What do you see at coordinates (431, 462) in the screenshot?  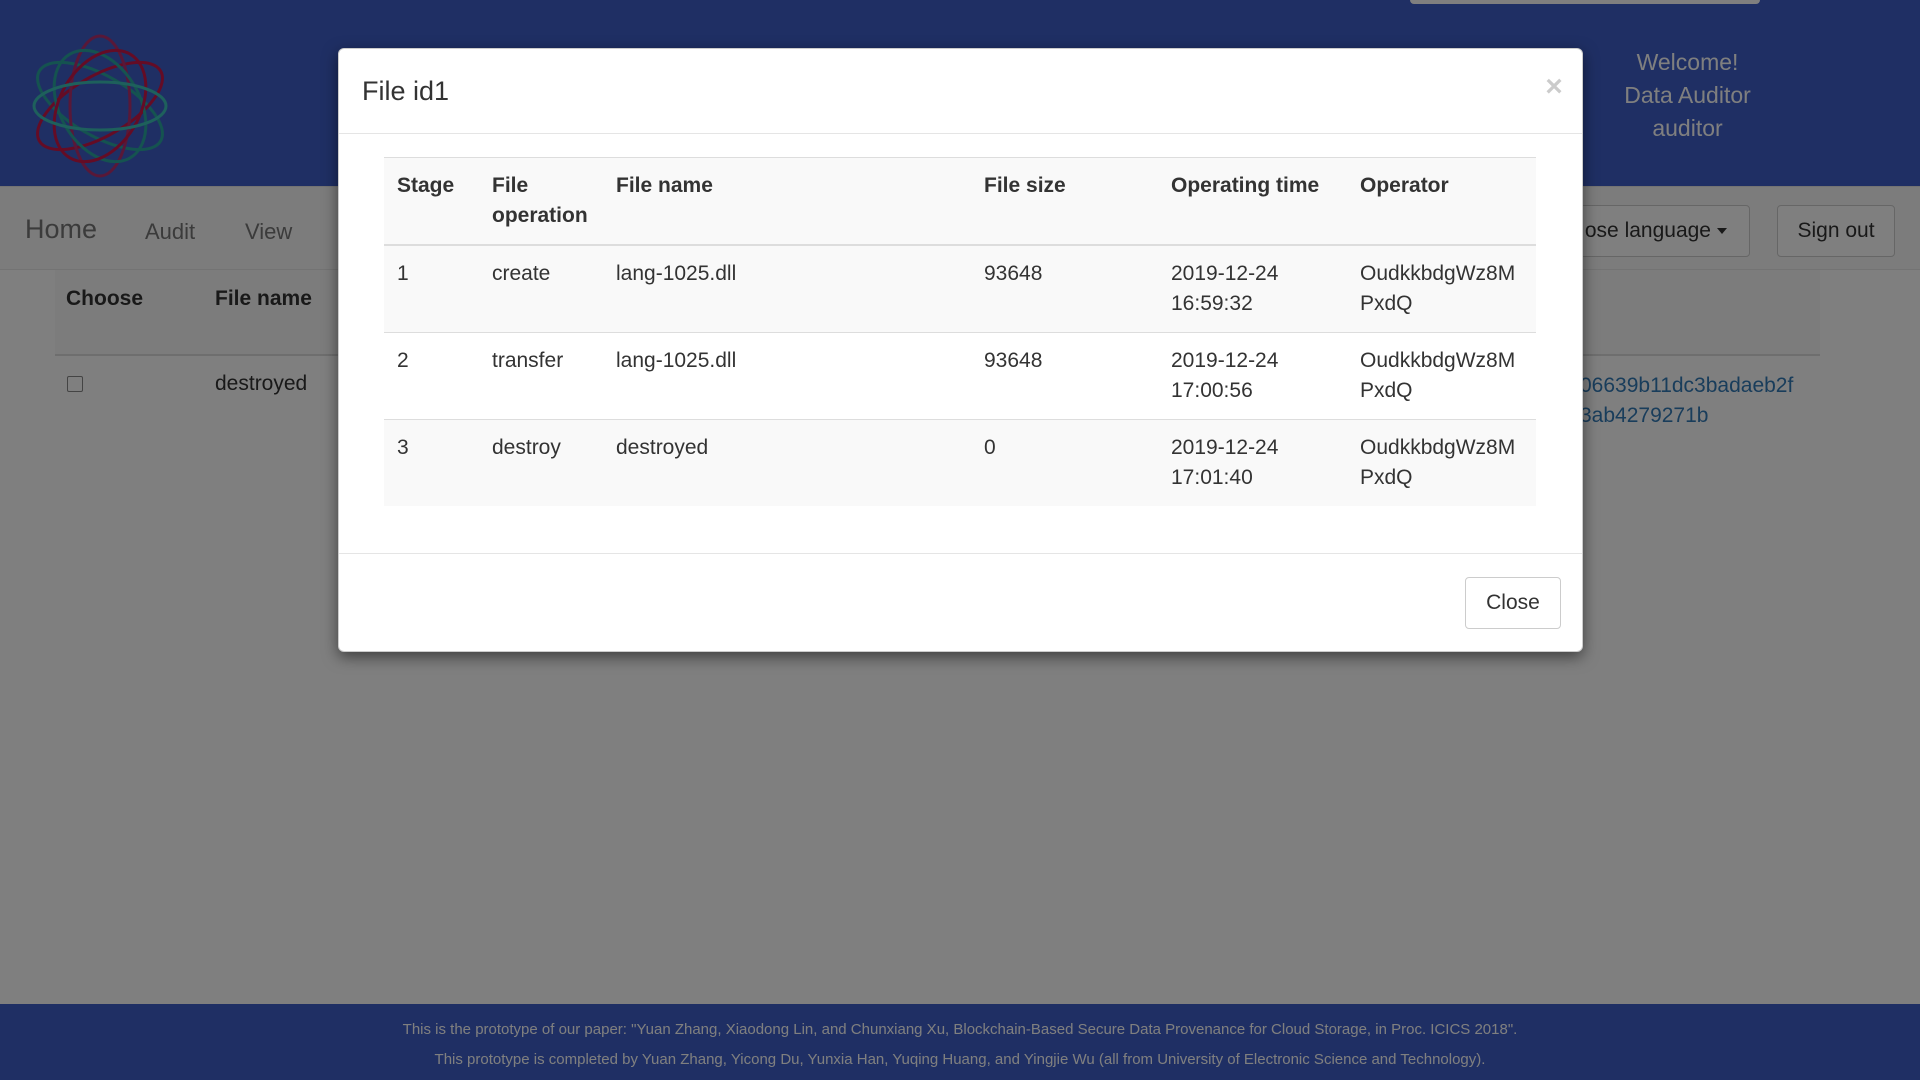 I see `cell-stage: 3` at bounding box center [431, 462].